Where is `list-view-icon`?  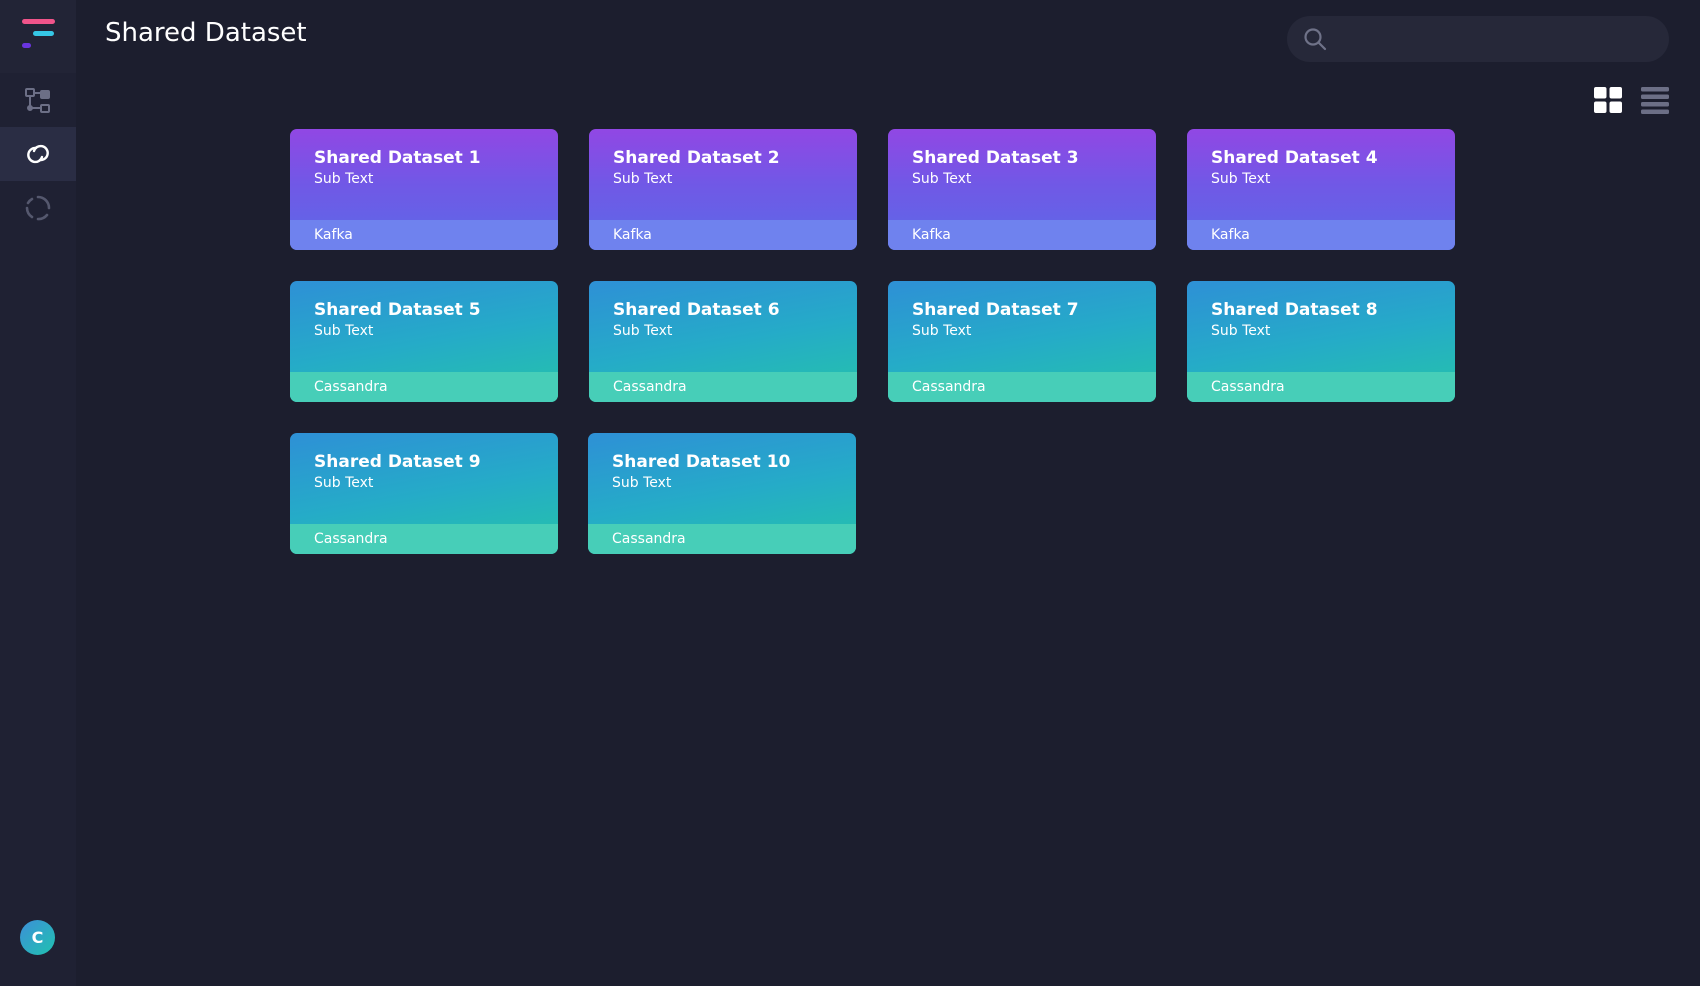 list-view-icon is located at coordinates (1655, 100).